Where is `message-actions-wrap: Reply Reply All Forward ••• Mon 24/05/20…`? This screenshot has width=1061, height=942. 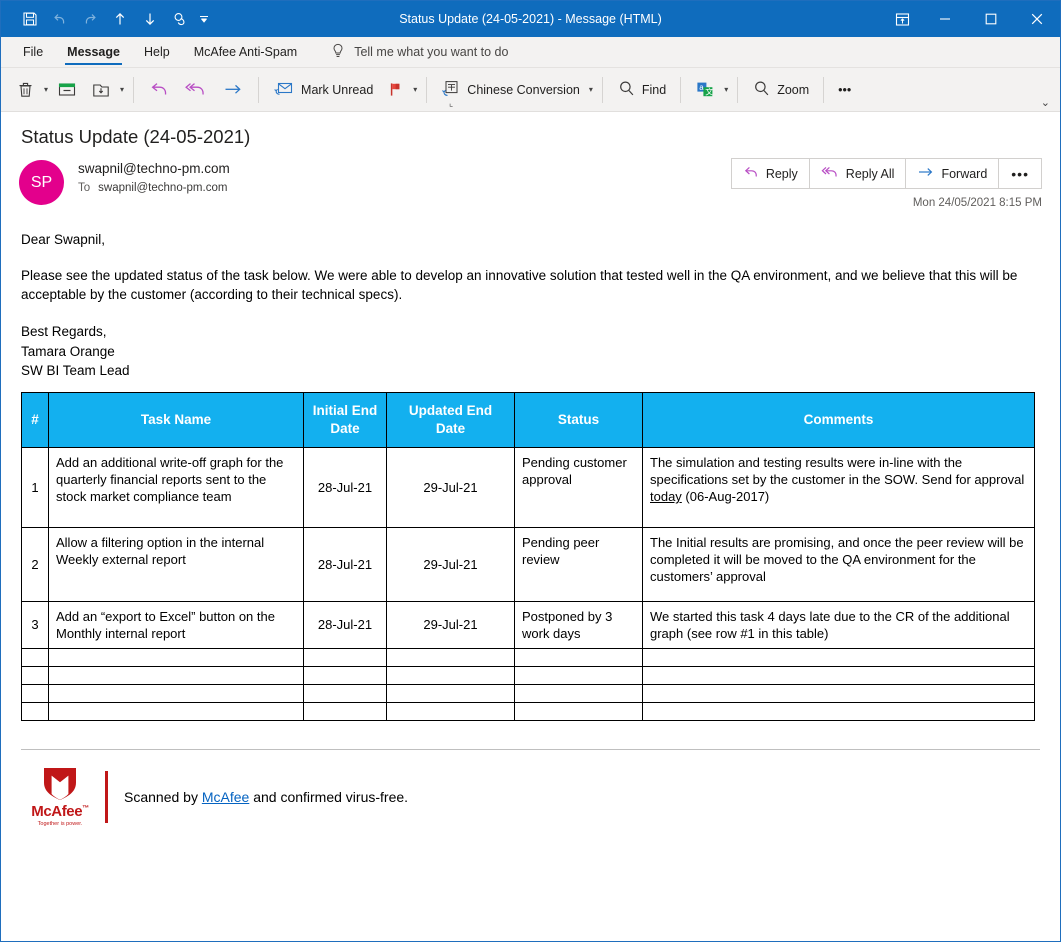
message-actions-wrap: Reply Reply All Forward ••• Mon 24/05/20… is located at coordinates (886, 183).